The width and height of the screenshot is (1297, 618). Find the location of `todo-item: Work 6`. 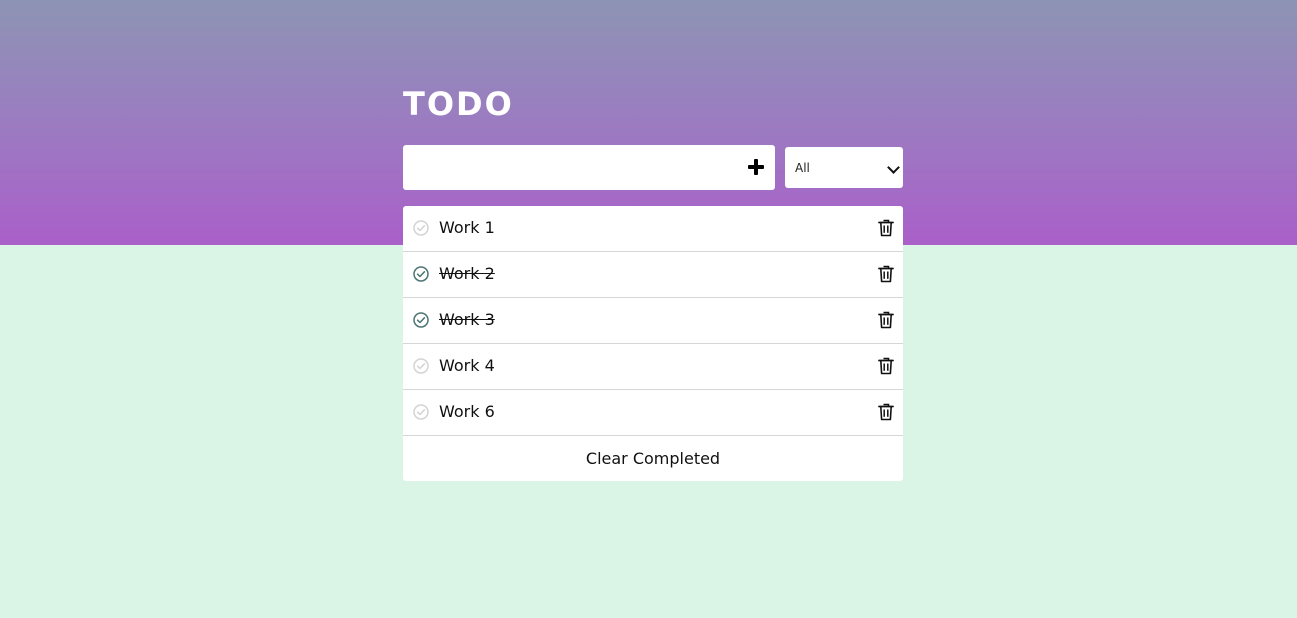

todo-item: Work 6 is located at coordinates (653, 413).